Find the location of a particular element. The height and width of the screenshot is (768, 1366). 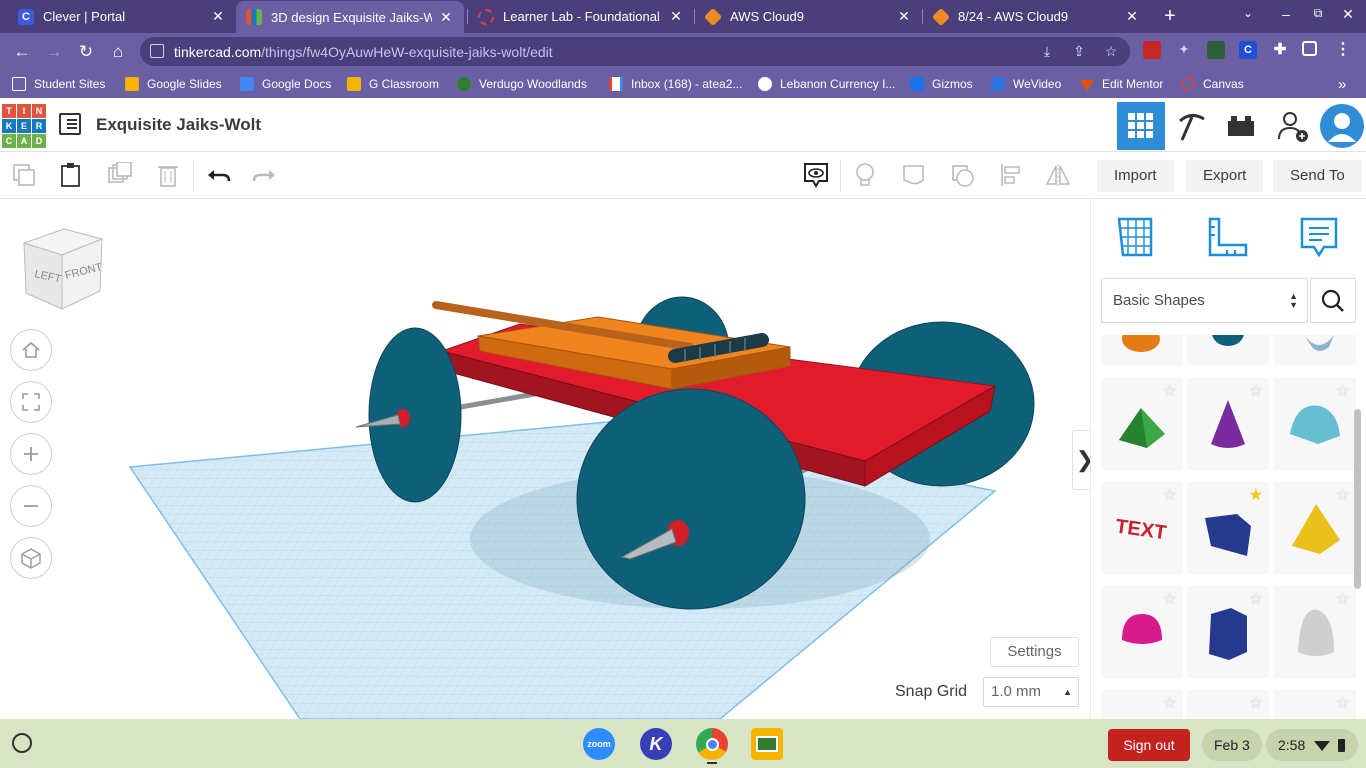

front-right-wheel is located at coordinates (691, 499).